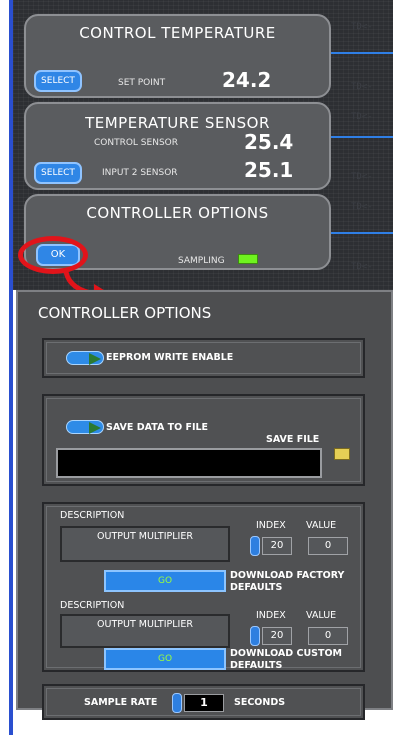 This screenshot has width=393, height=735. I want to click on sample-rate-input: 1, so click(204, 703).